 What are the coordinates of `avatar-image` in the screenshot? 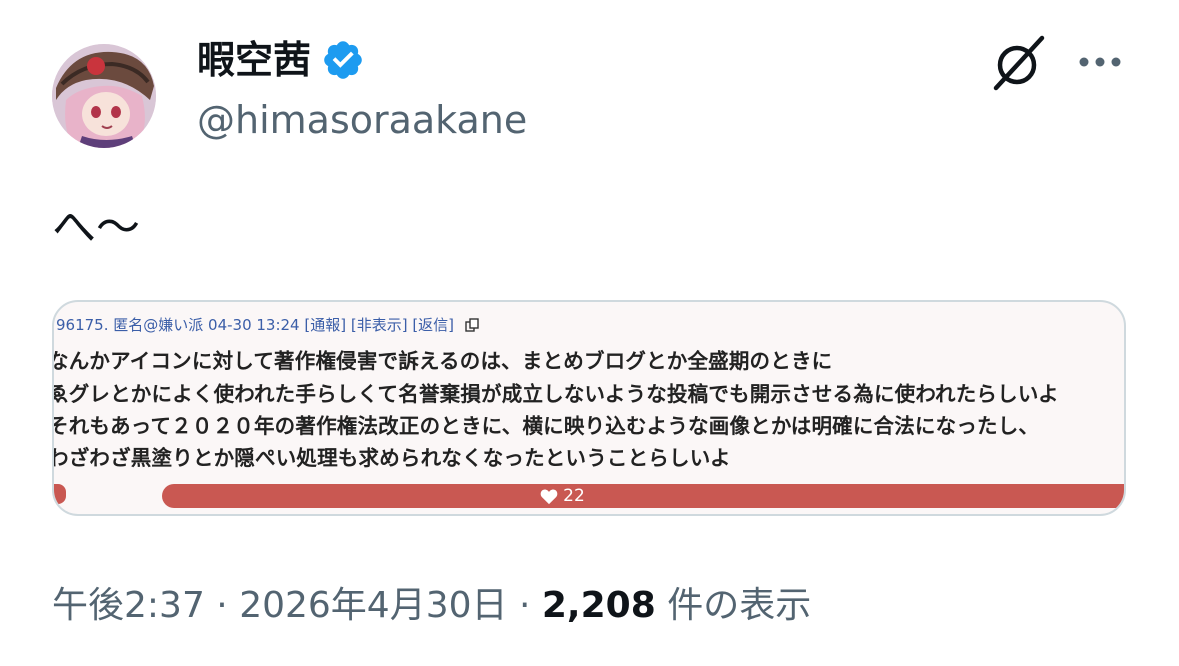 It's located at (104, 96).